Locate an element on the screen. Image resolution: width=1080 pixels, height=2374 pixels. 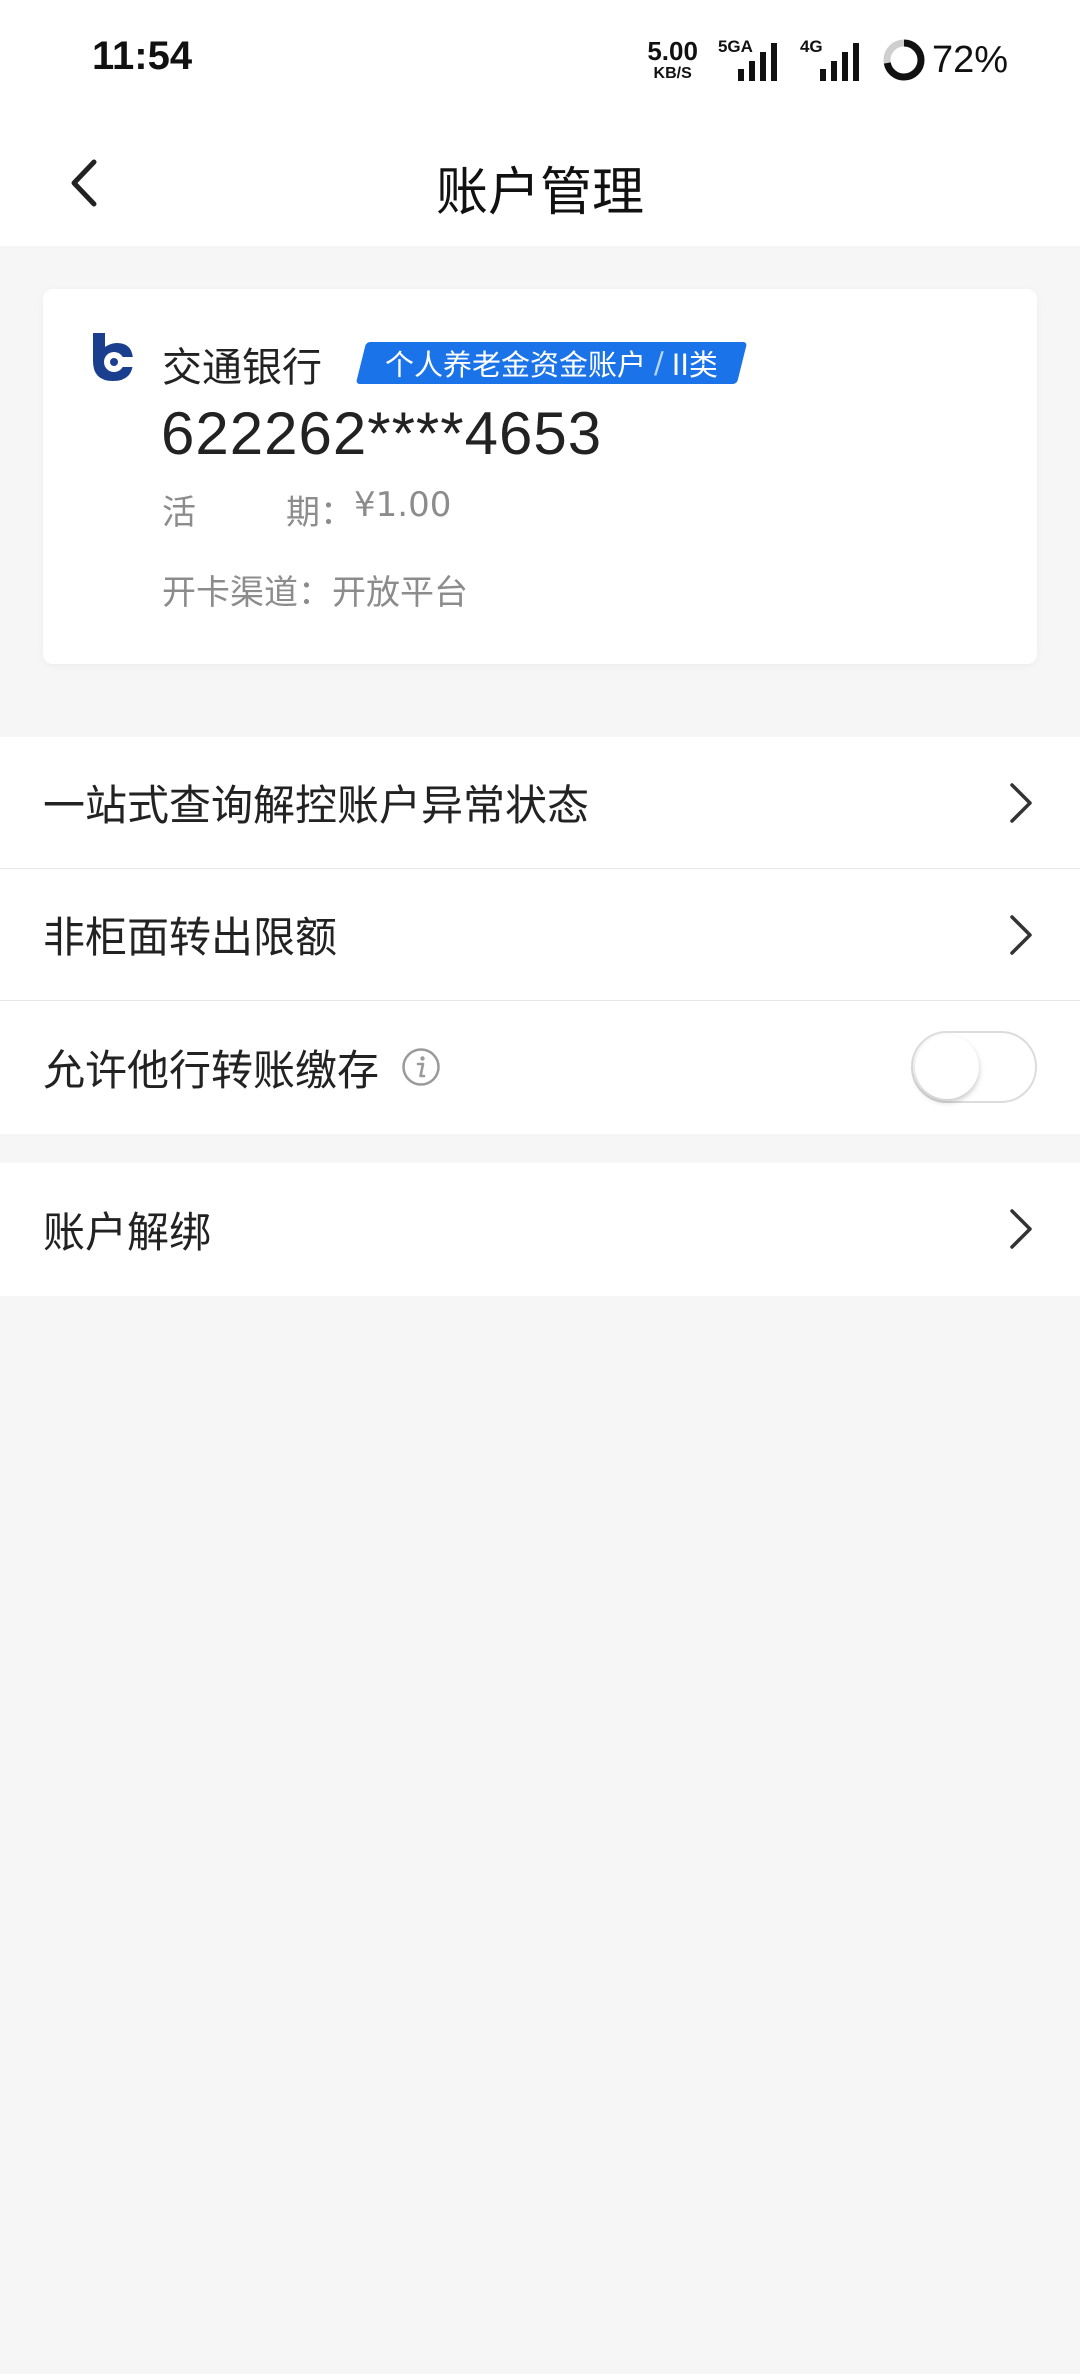
signal-5ga-icon: 5GA is located at coordinates (749, 60).